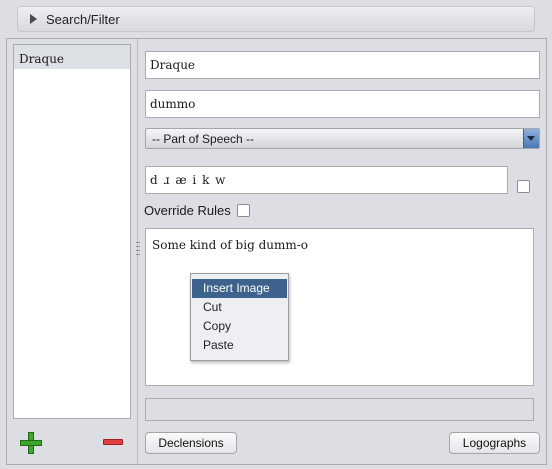  What do you see at coordinates (113, 442) in the screenshot?
I see `delete-word-button` at bounding box center [113, 442].